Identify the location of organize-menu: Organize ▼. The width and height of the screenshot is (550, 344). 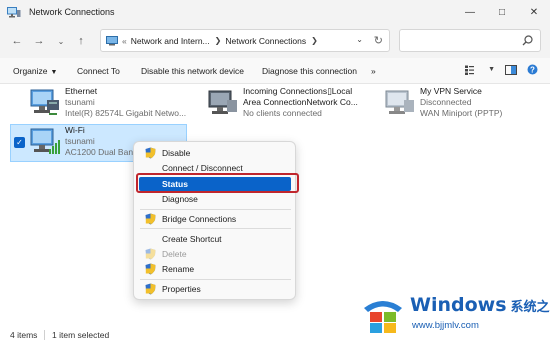
(35, 71).